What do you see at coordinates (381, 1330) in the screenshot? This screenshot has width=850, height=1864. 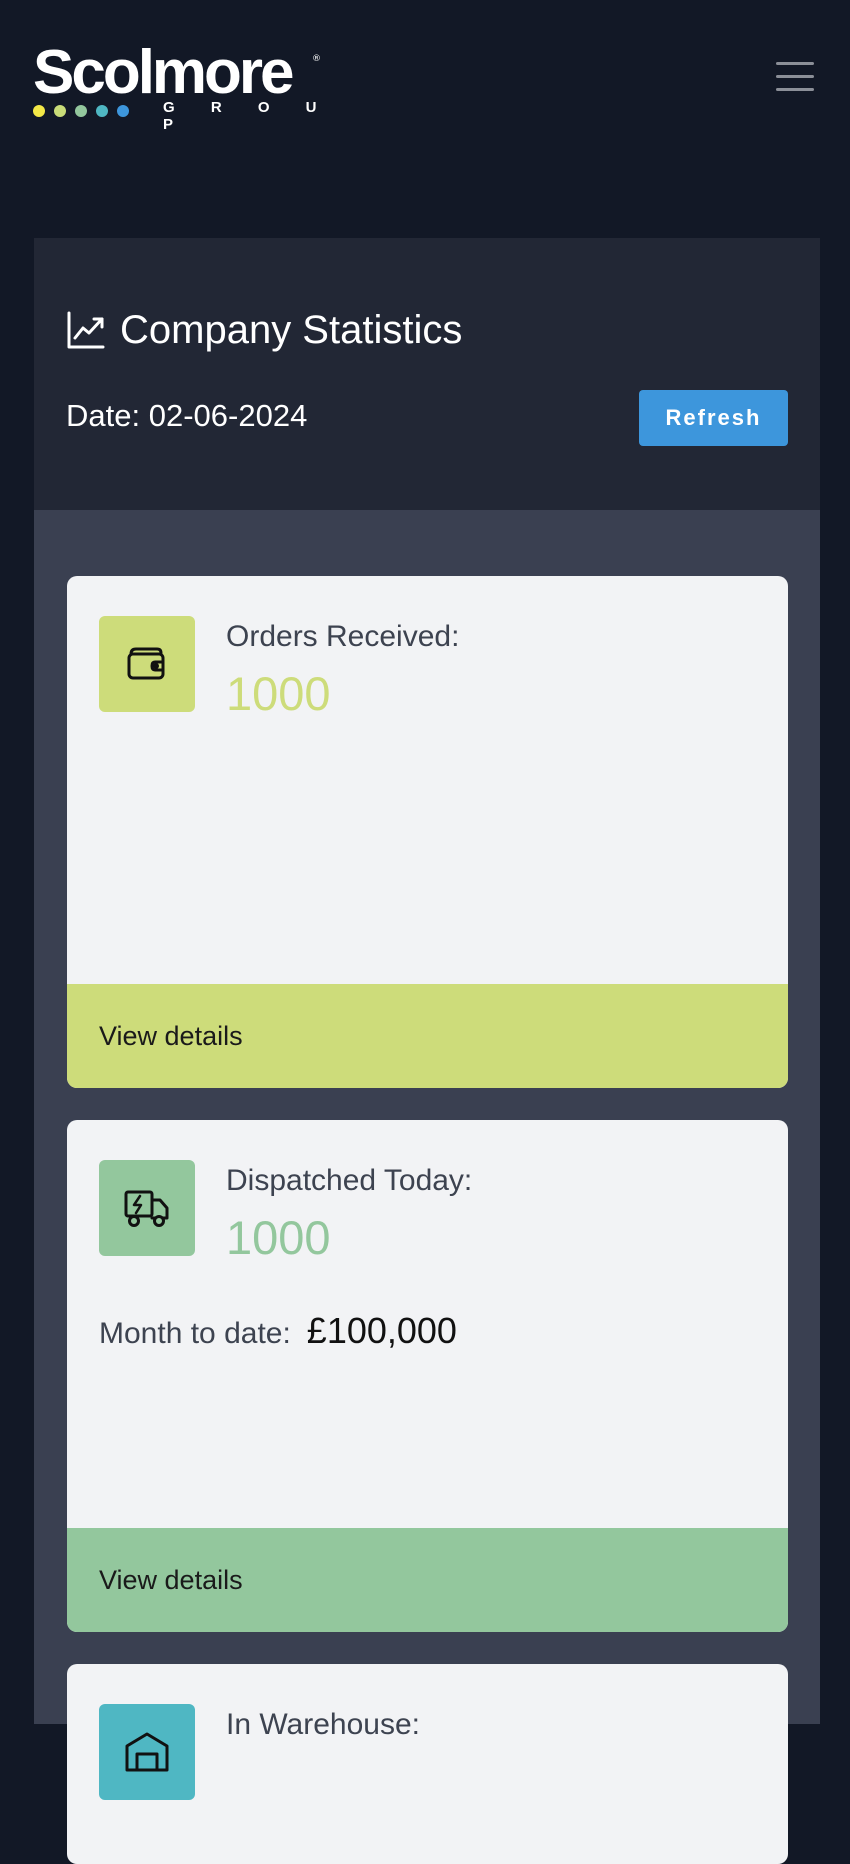 I see `month-to-date-value: £100,000` at bounding box center [381, 1330].